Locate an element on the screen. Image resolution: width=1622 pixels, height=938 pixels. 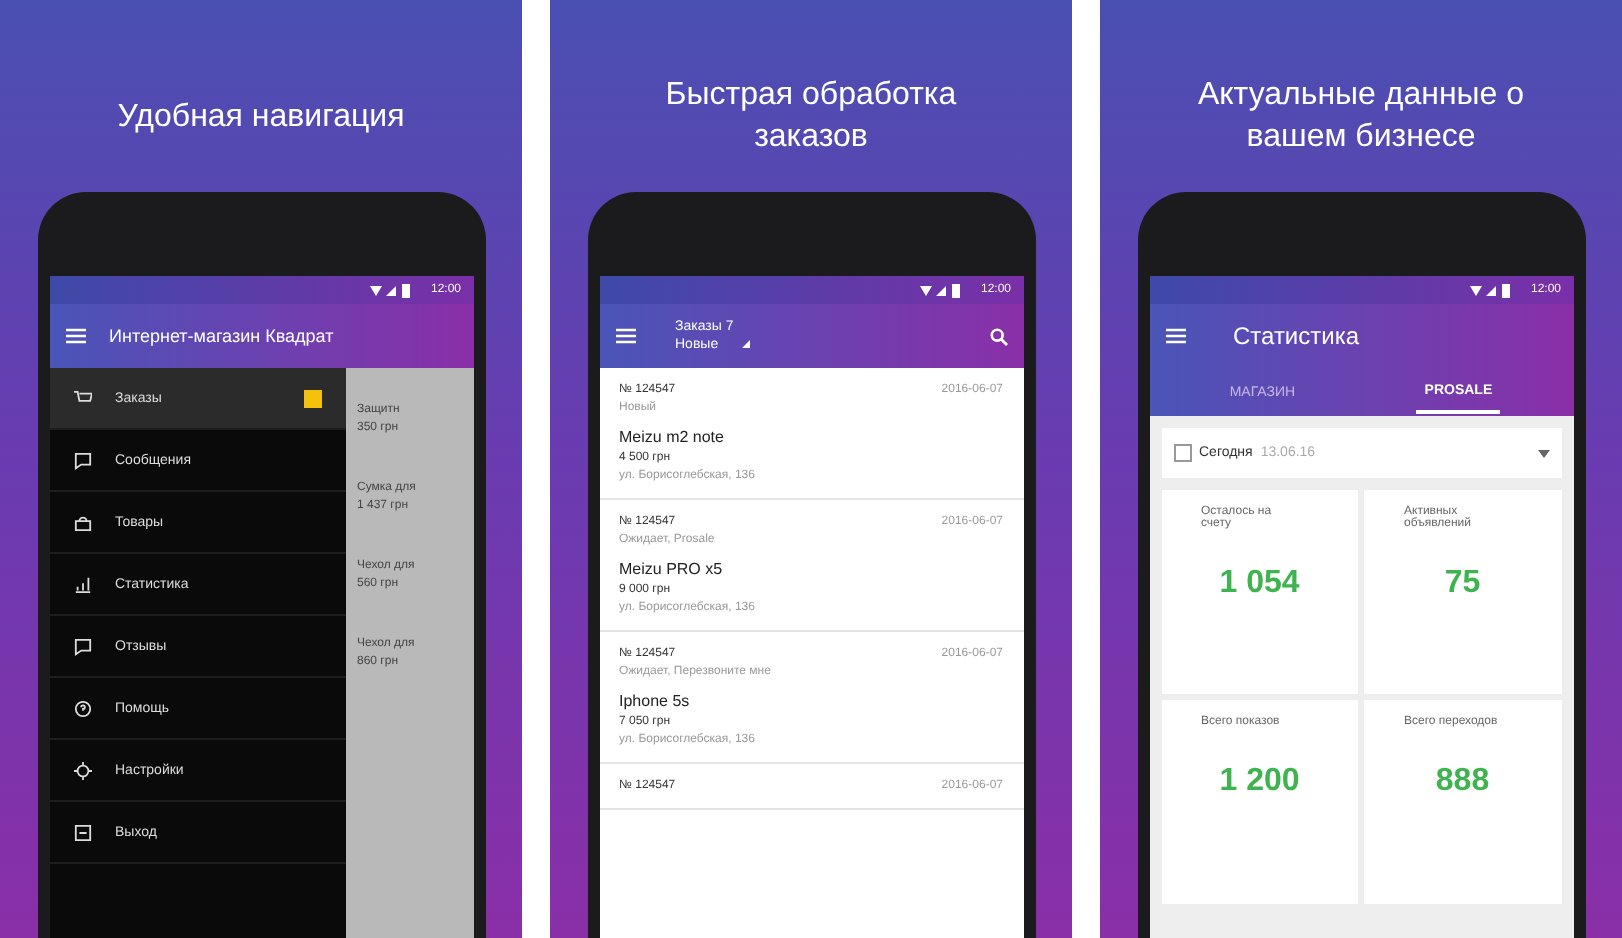
caret-icon is located at coordinates (1543, 453).